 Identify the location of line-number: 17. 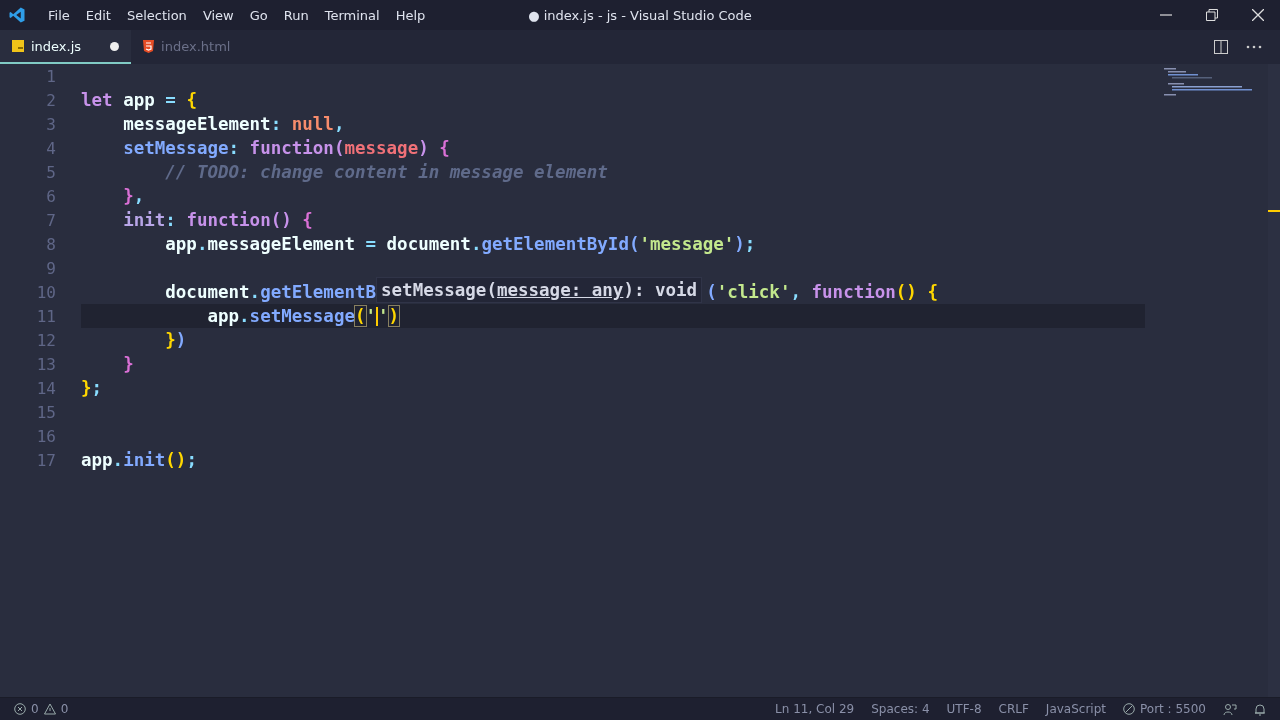
(46, 460).